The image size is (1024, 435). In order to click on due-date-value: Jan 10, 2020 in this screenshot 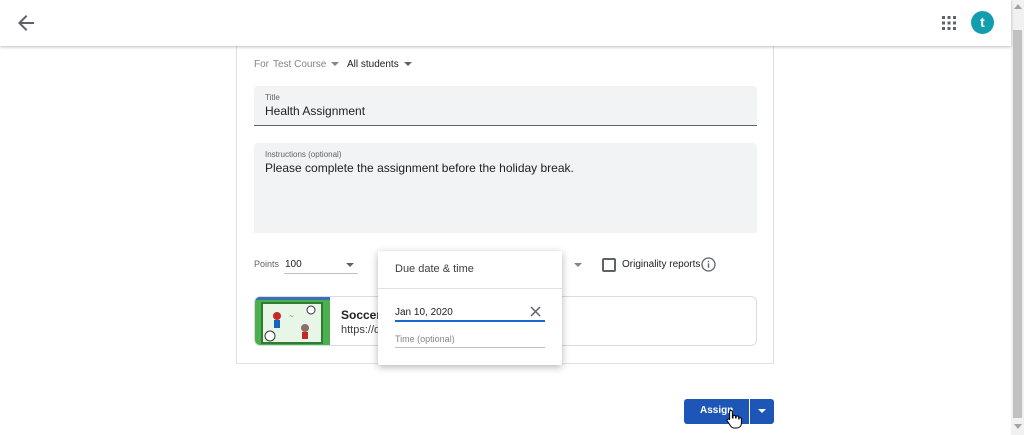, I will do `click(424, 312)`.